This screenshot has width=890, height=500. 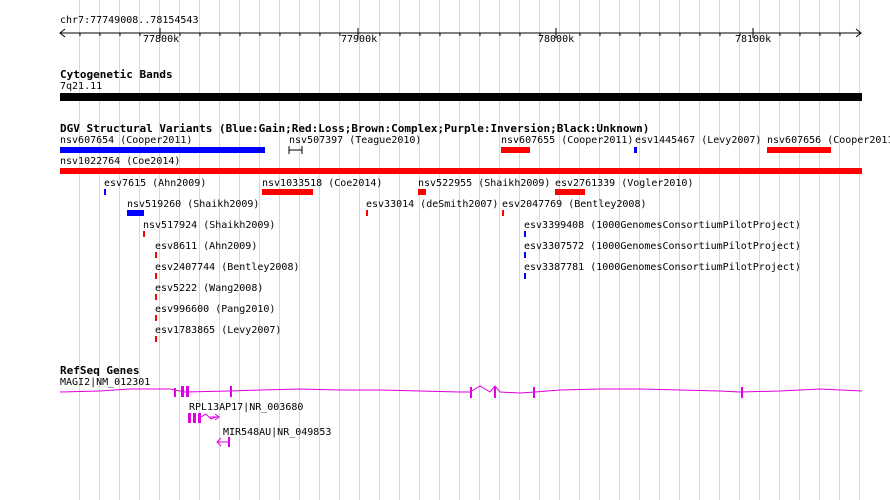 I want to click on variant-label: esv5222 (Wang2008), so click(x=209, y=288).